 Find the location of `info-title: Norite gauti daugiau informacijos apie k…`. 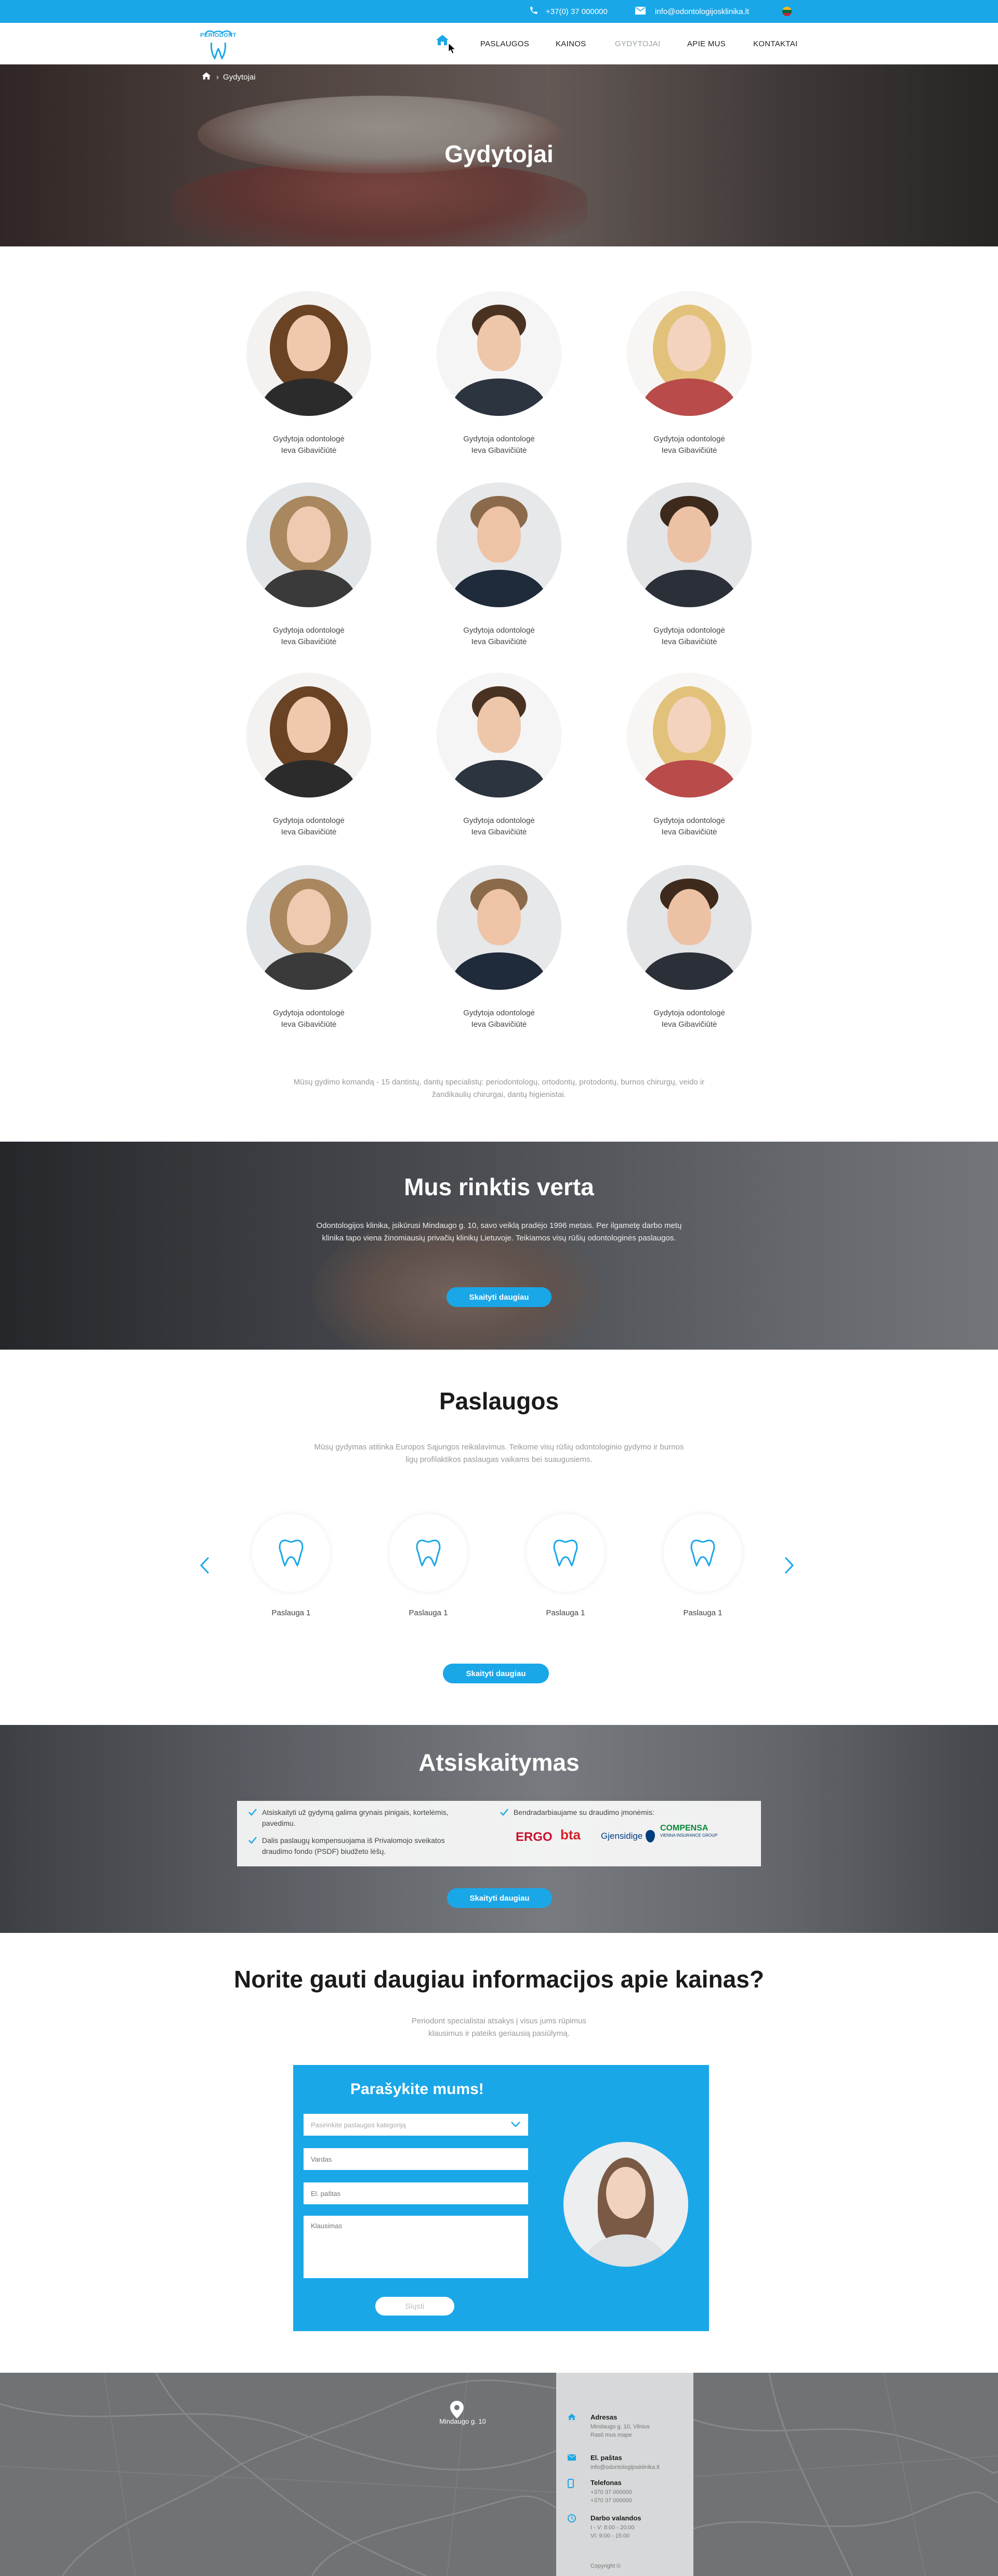

info-title: Norite gauti daugiau informacijos apie k… is located at coordinates (499, 1979).